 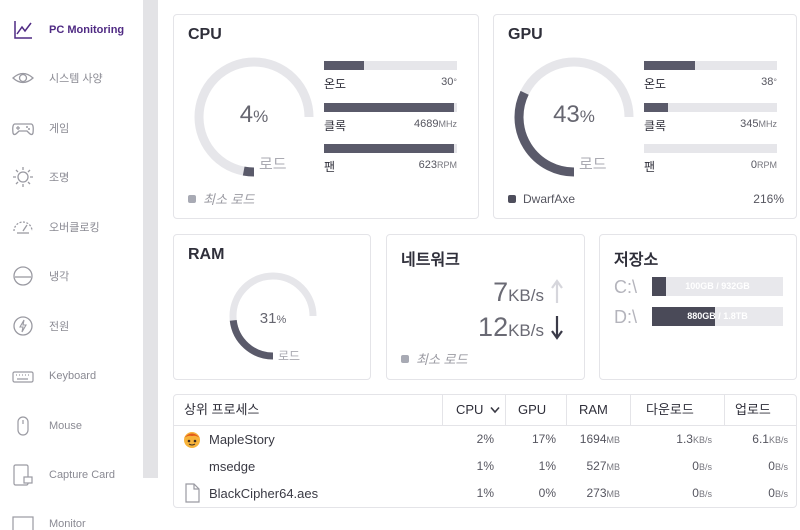 I want to click on gpu-load-label: 로드, so click(x=593, y=164).